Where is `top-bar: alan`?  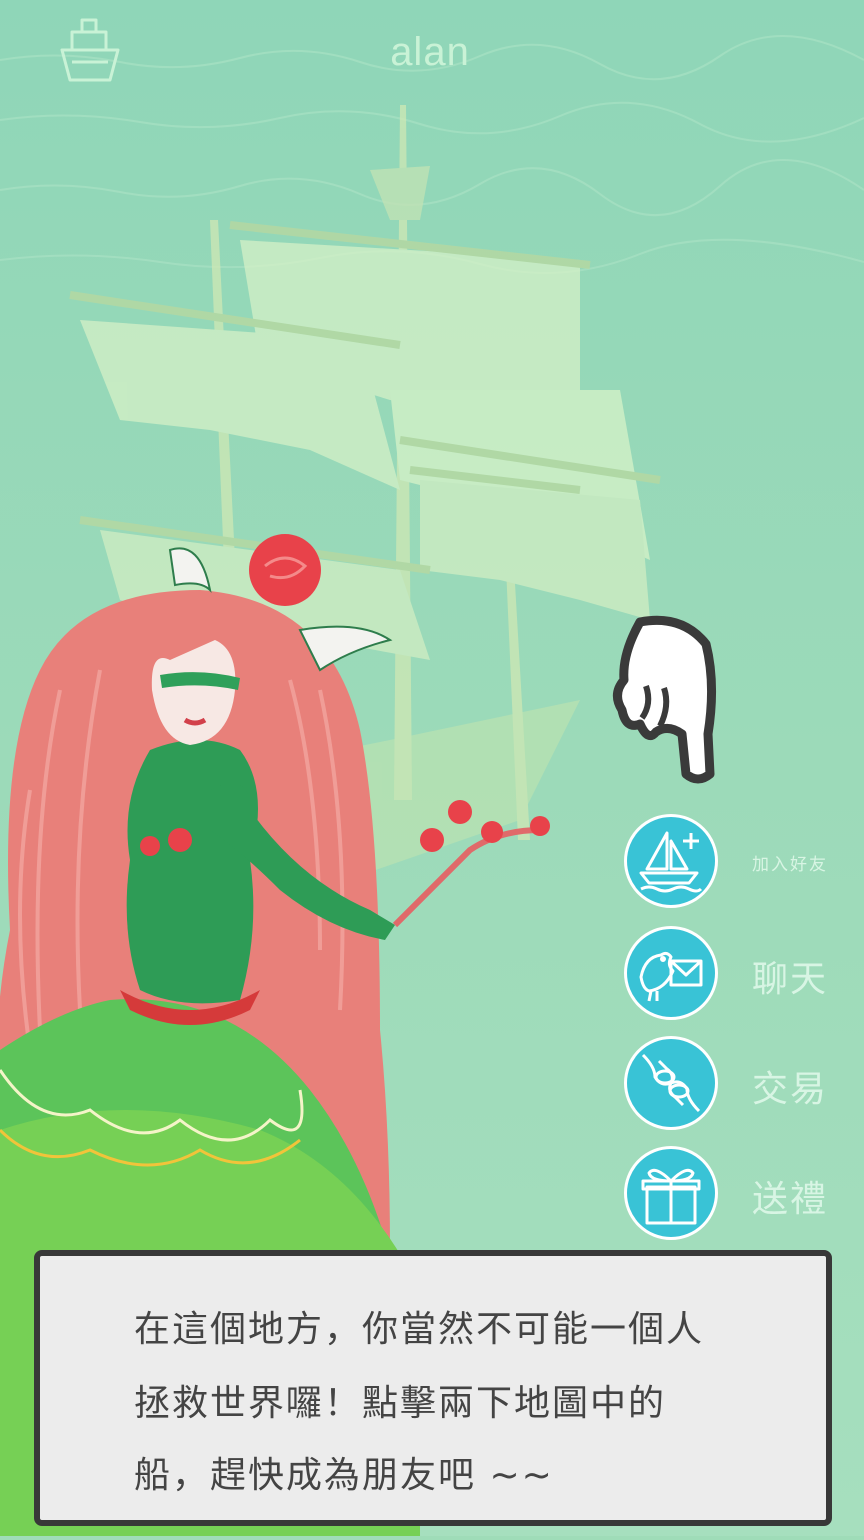
top-bar: alan is located at coordinates (432, 55).